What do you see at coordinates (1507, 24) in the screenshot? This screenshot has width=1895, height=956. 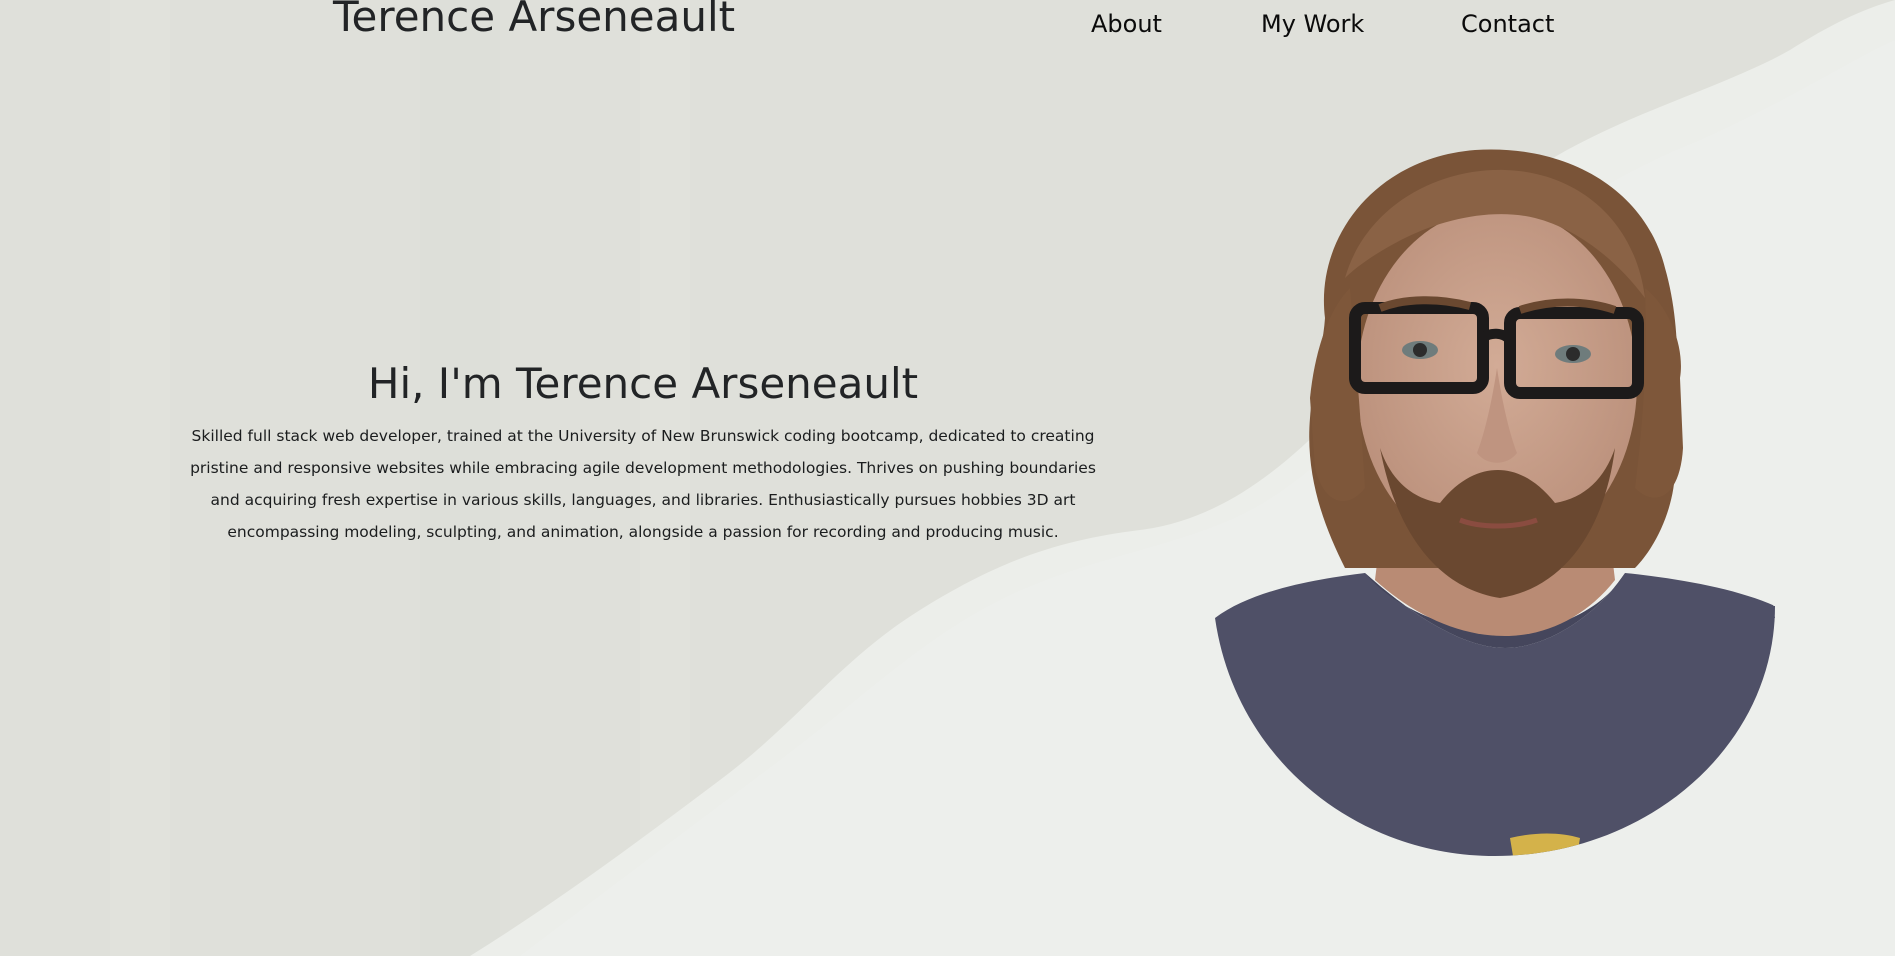 I see `nav-link-contact: Contact` at bounding box center [1507, 24].